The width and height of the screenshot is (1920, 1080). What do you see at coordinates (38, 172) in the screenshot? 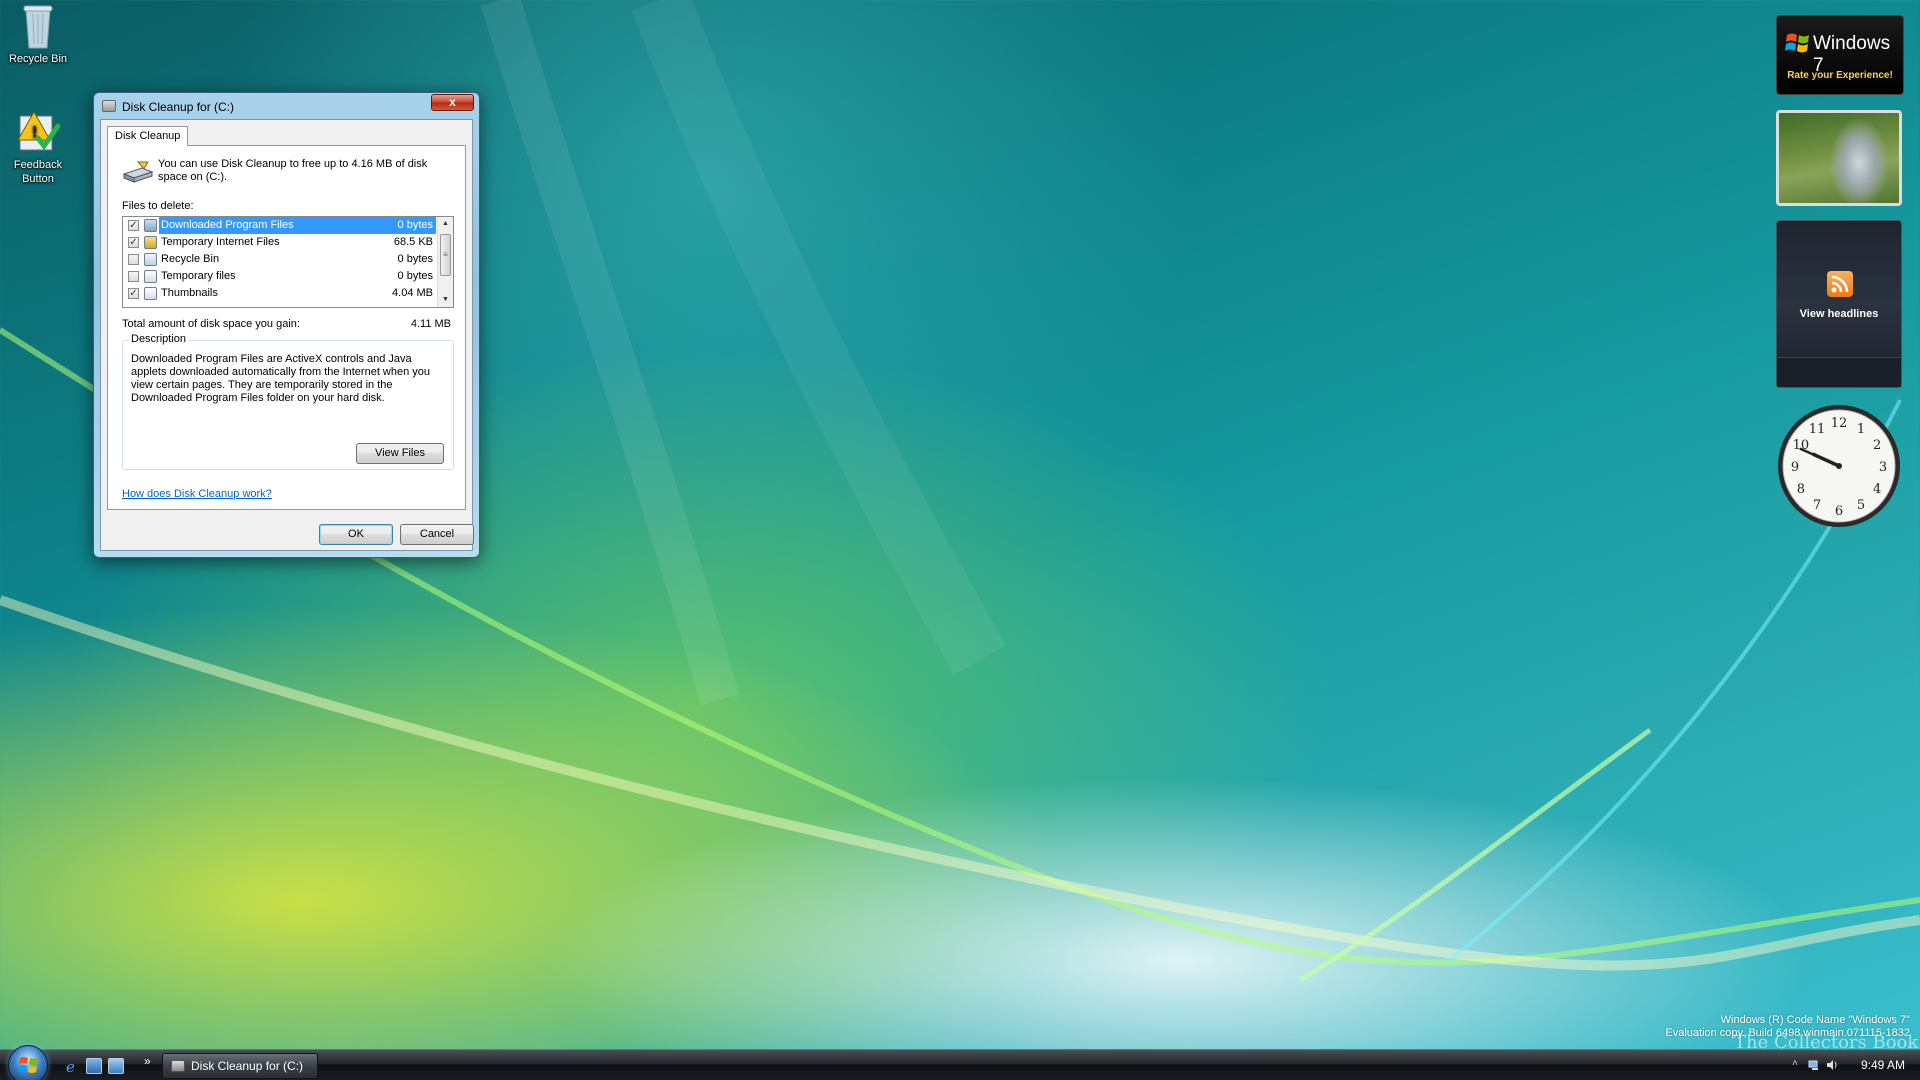
I see `feedback-button-label: Feedback Button` at bounding box center [38, 172].